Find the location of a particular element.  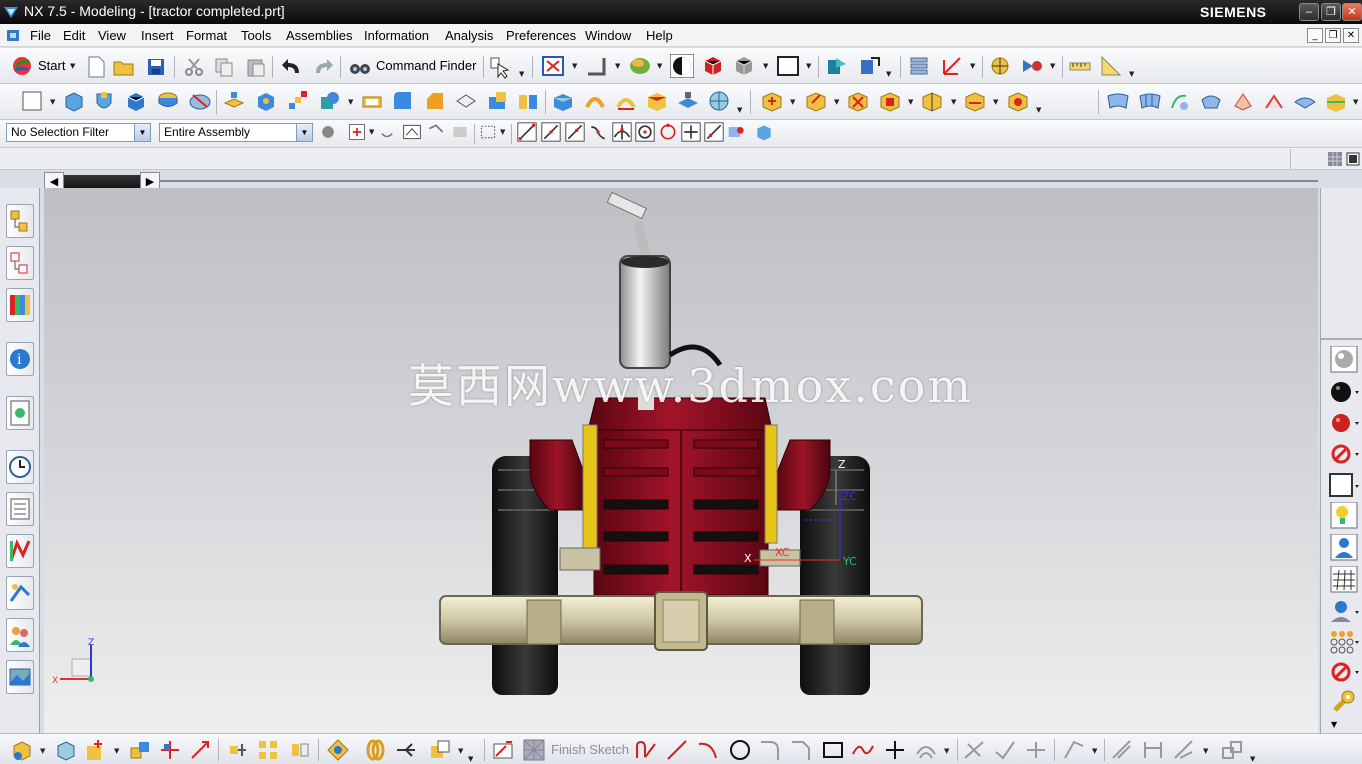

constraint-navigator-tab is located at coordinates (20, 263).